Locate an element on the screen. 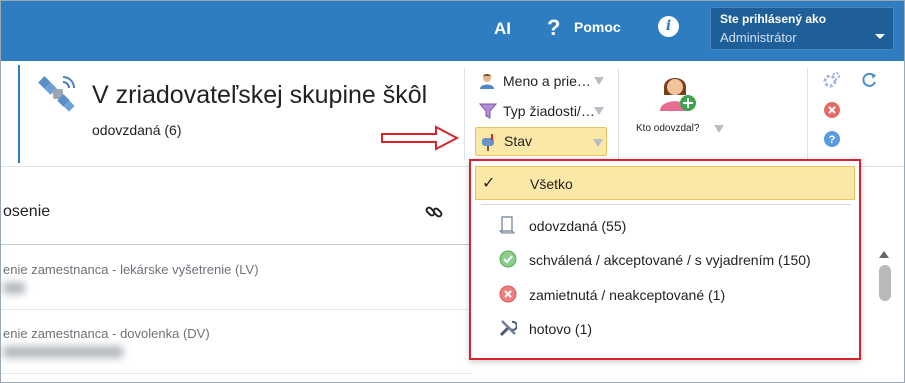  refresh-icon is located at coordinates (869, 80).